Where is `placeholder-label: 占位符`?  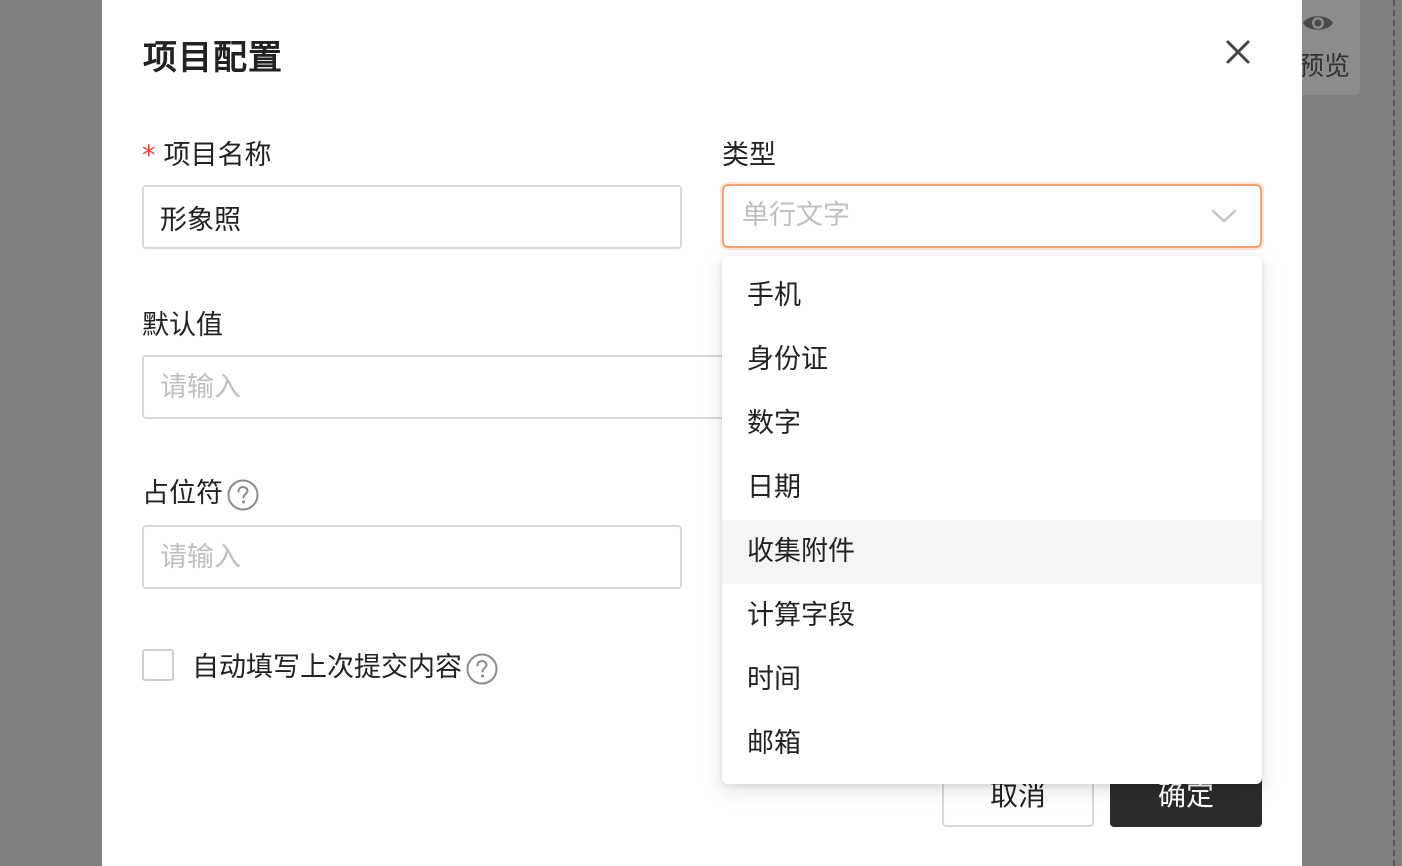 placeholder-label: 占位符 is located at coordinates (200, 491).